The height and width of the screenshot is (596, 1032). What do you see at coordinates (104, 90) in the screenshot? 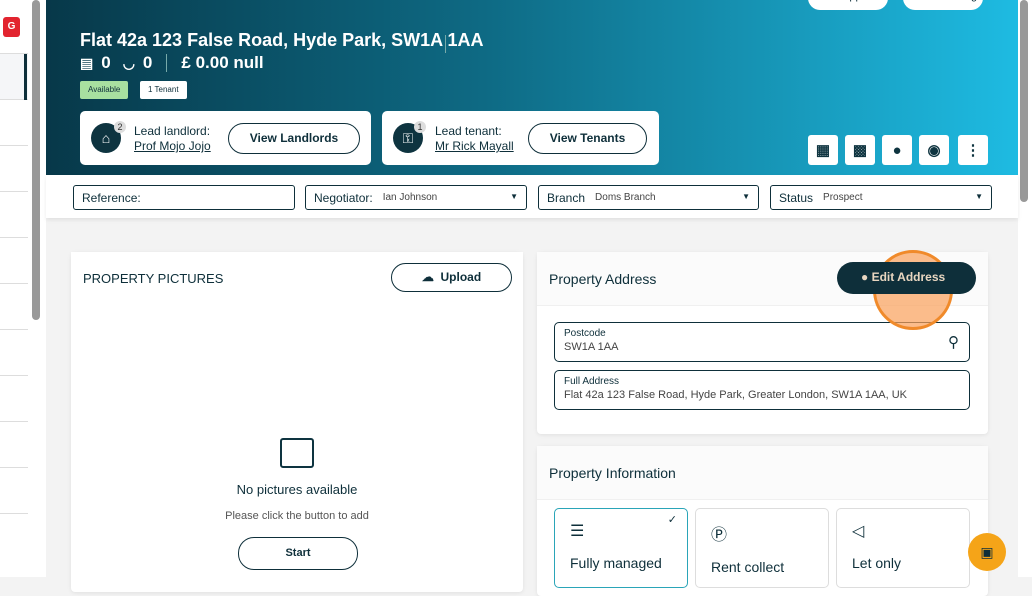
I see `available-badge: Available` at bounding box center [104, 90].